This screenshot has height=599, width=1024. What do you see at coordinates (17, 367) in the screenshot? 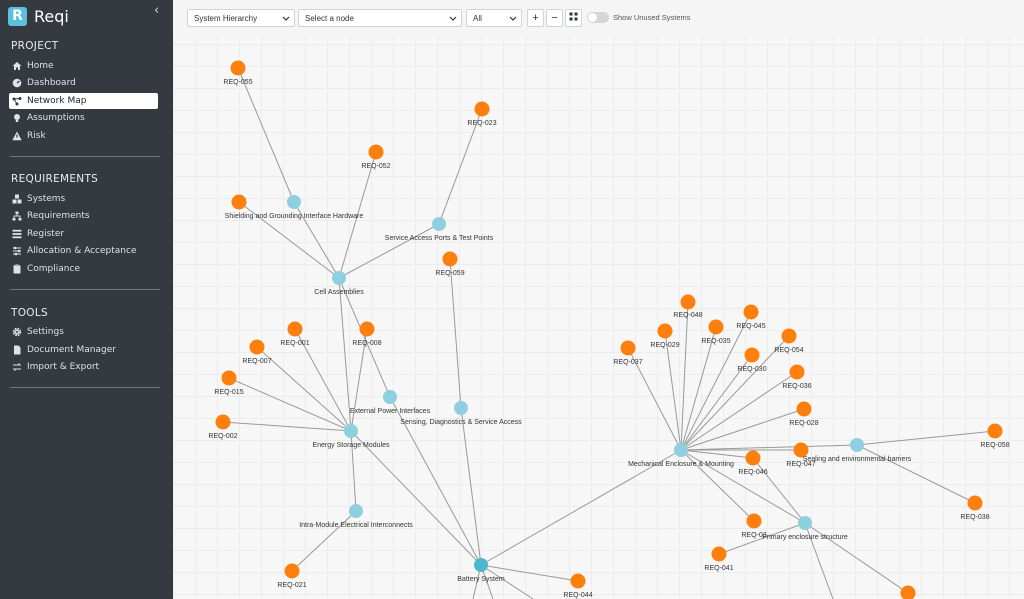
I see `exchange-icon` at bounding box center [17, 367].